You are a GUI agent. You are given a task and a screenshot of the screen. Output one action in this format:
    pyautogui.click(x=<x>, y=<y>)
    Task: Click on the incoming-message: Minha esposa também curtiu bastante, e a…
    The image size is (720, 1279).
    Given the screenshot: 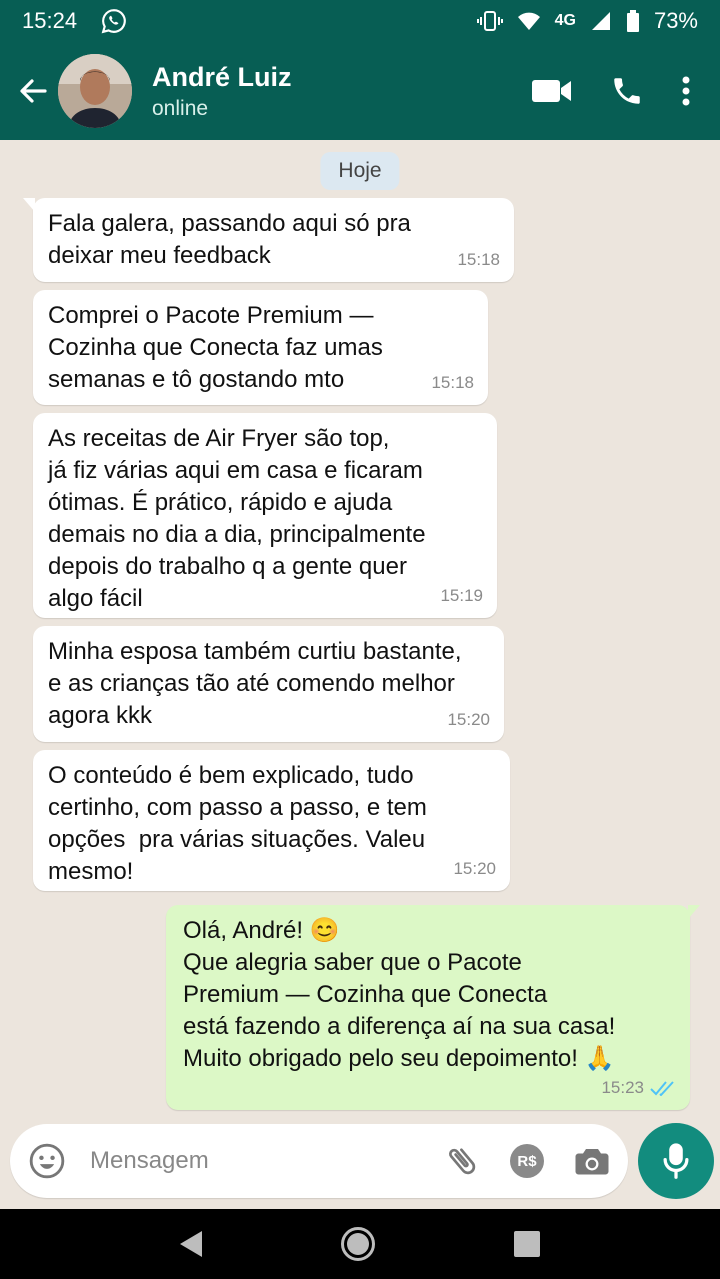 What is the action you would take?
    pyautogui.click(x=268, y=684)
    